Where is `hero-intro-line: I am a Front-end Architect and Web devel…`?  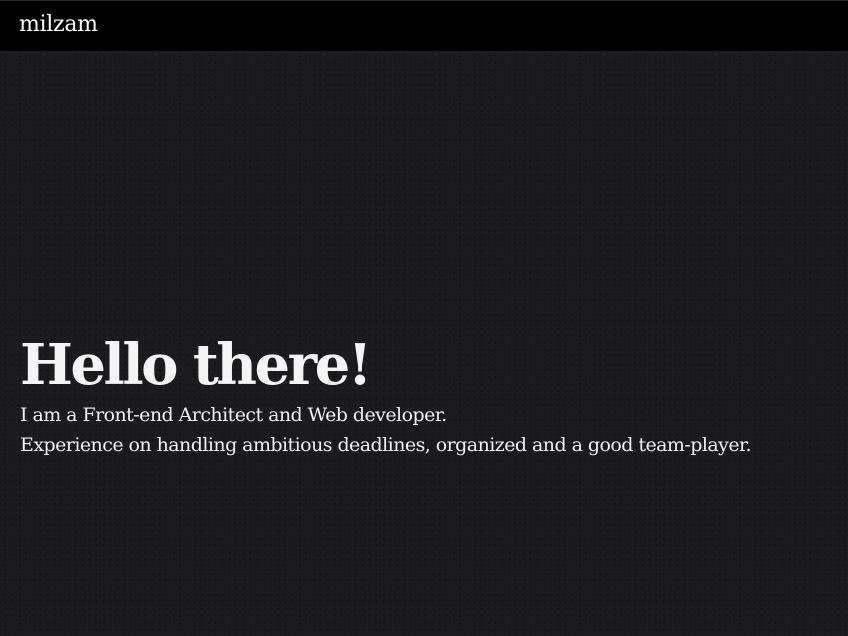 hero-intro-line: I am a Front-end Architect and Web devel… is located at coordinates (233, 415).